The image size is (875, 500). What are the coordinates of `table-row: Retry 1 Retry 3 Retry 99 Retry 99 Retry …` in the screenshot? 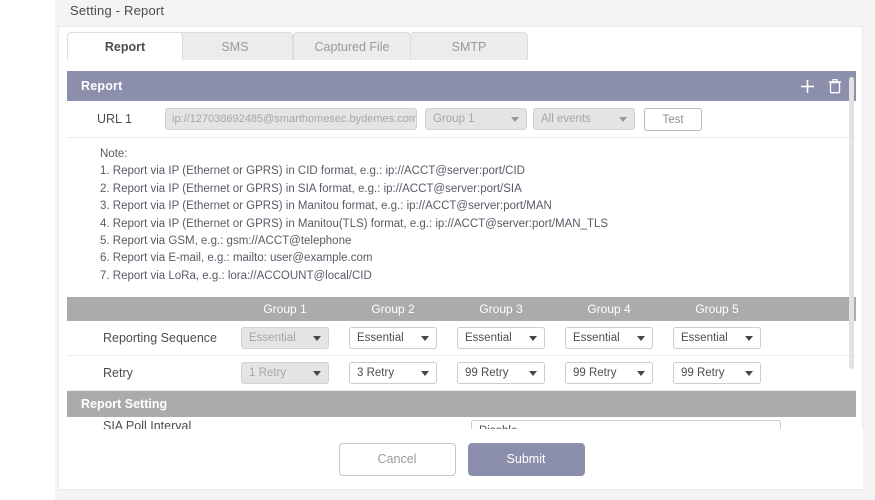 It's located at (461, 374).